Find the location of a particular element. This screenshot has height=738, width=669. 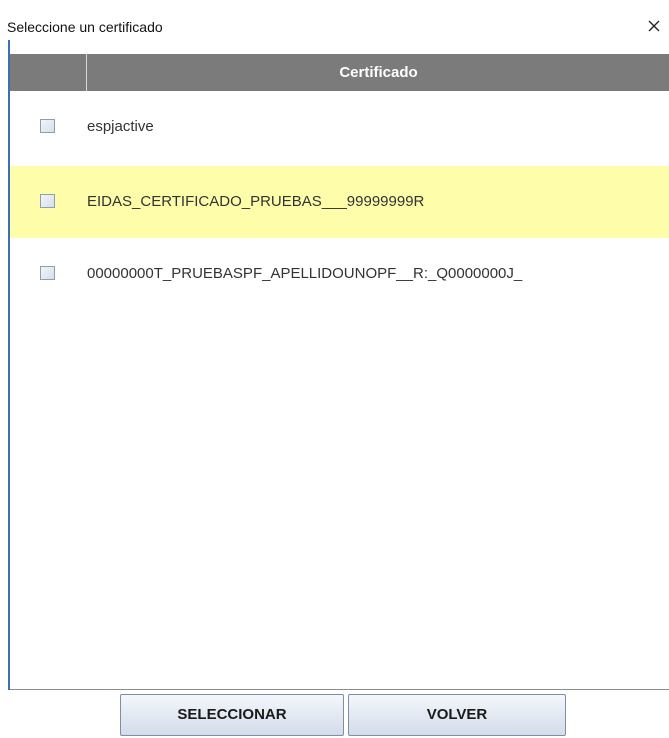

footer-separator is located at coordinates (339, 689).